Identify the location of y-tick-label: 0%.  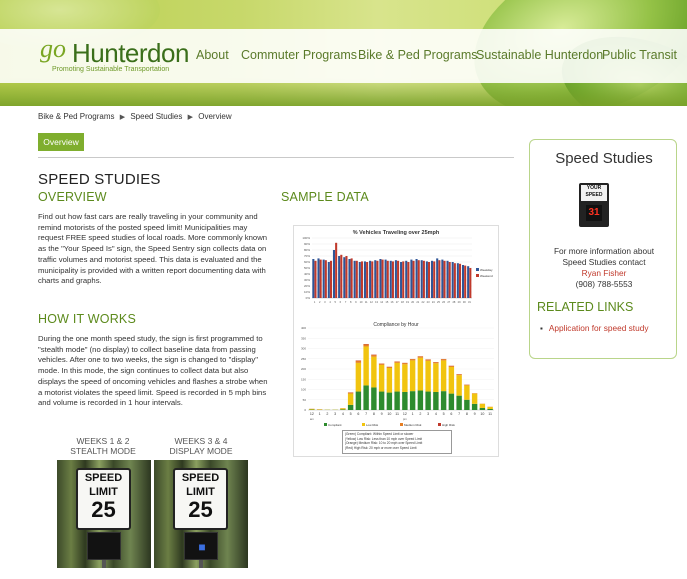
(308, 298).